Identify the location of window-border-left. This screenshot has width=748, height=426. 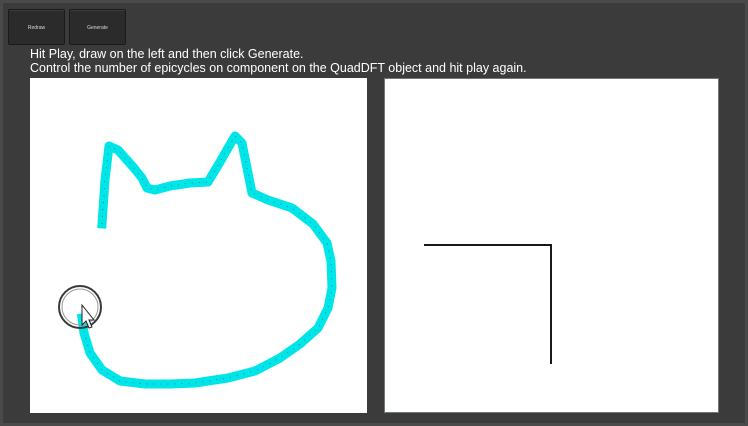
(1, 213).